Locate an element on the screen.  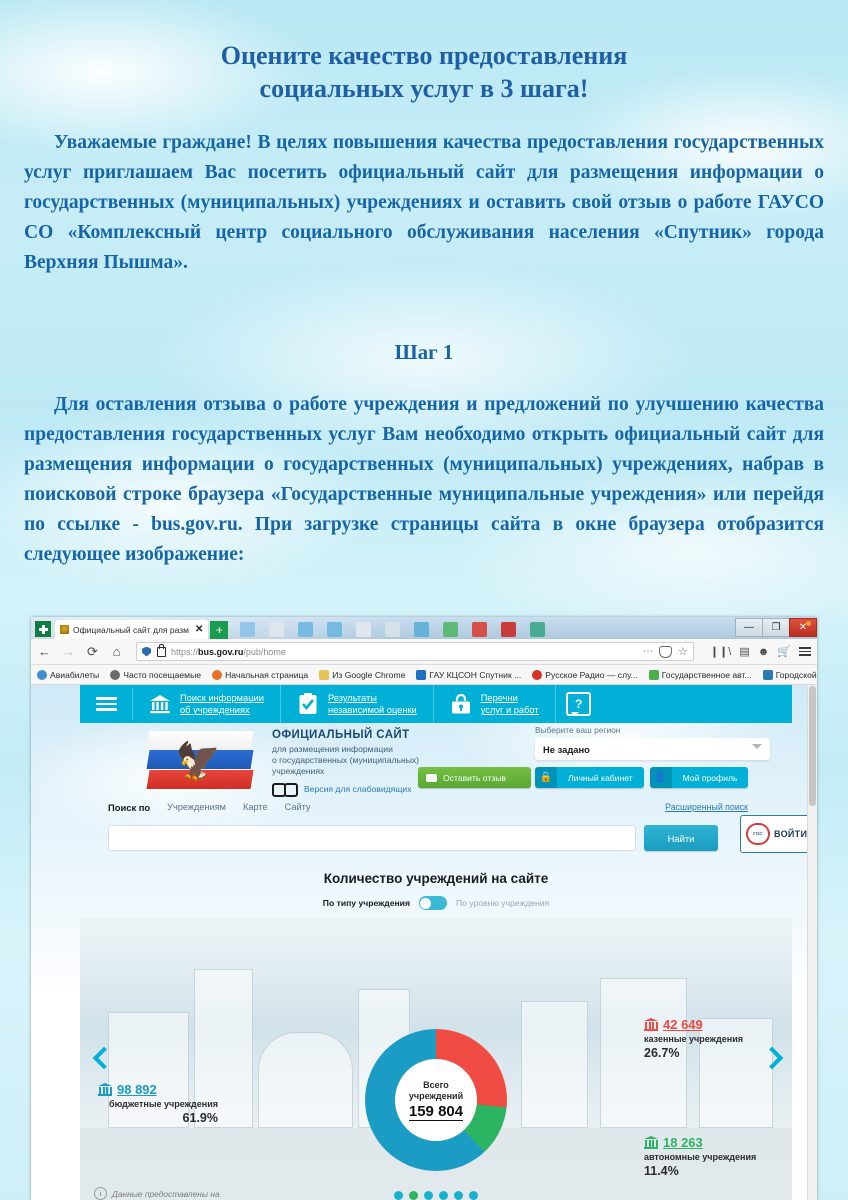
lock-icon: 🔒 is located at coordinates (546, 777).